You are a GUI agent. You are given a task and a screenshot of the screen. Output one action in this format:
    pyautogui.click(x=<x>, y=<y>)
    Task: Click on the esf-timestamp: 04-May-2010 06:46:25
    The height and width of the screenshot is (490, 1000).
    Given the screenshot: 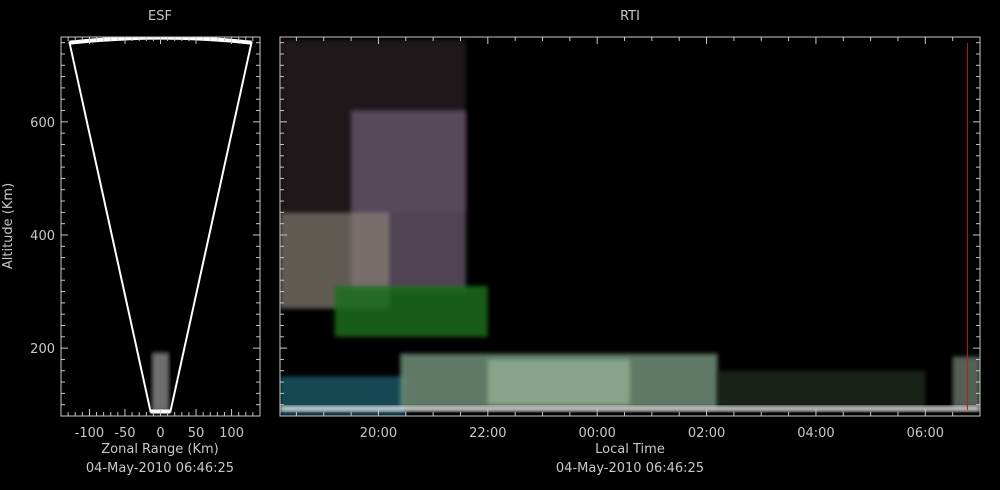 What is the action you would take?
    pyautogui.click(x=160, y=468)
    